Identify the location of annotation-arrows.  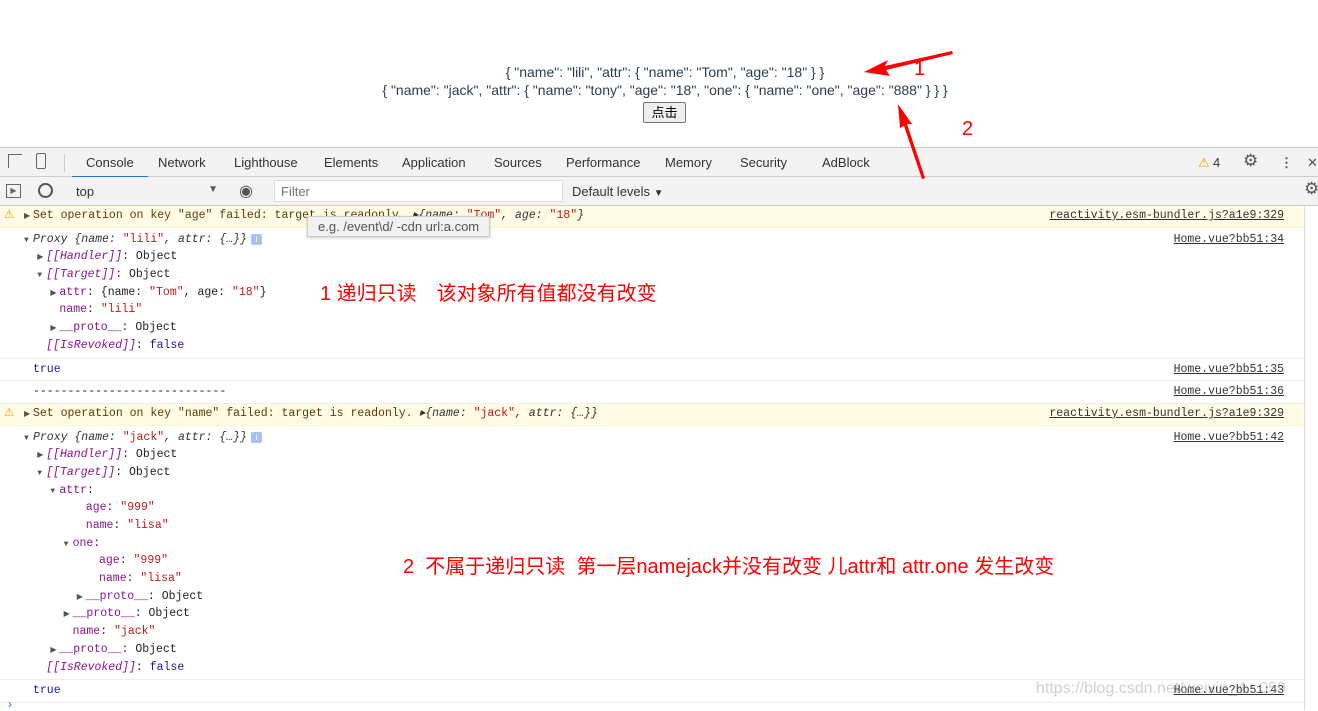
(908, 115).